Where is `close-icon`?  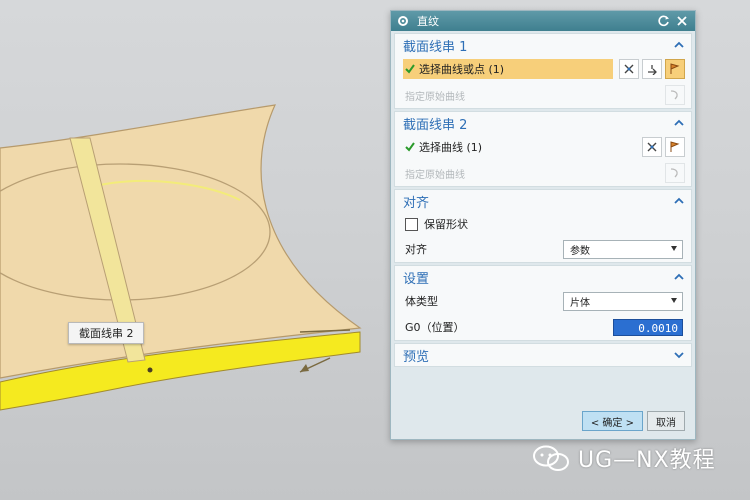 close-icon is located at coordinates (682, 21).